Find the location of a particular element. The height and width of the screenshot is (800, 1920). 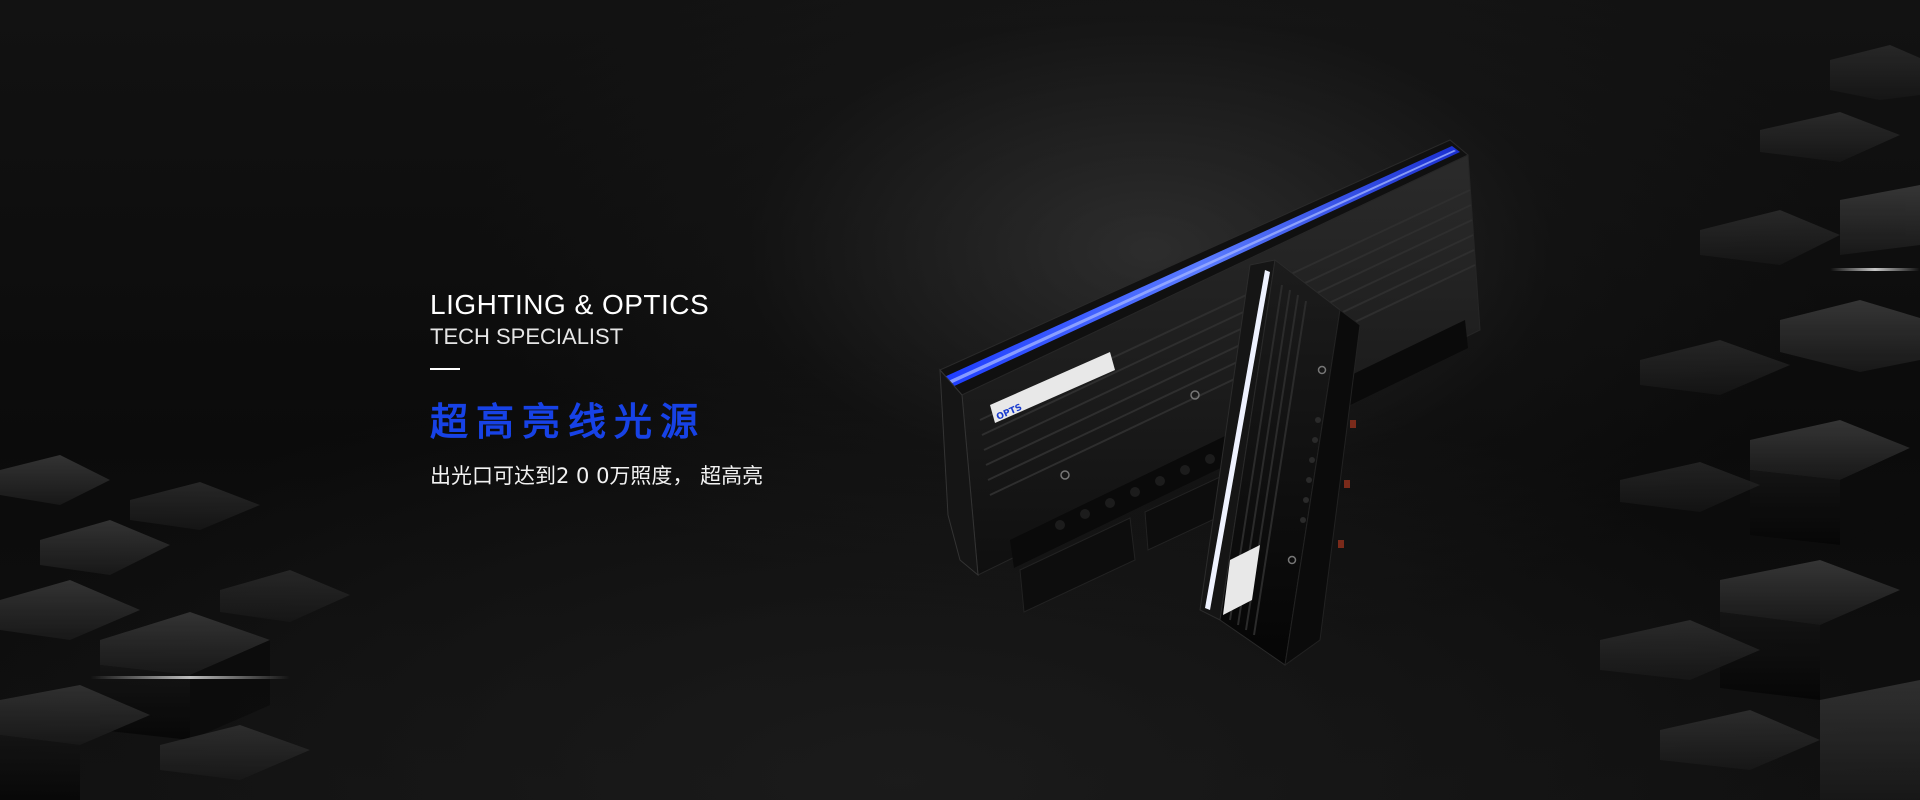

divider is located at coordinates (445, 369).